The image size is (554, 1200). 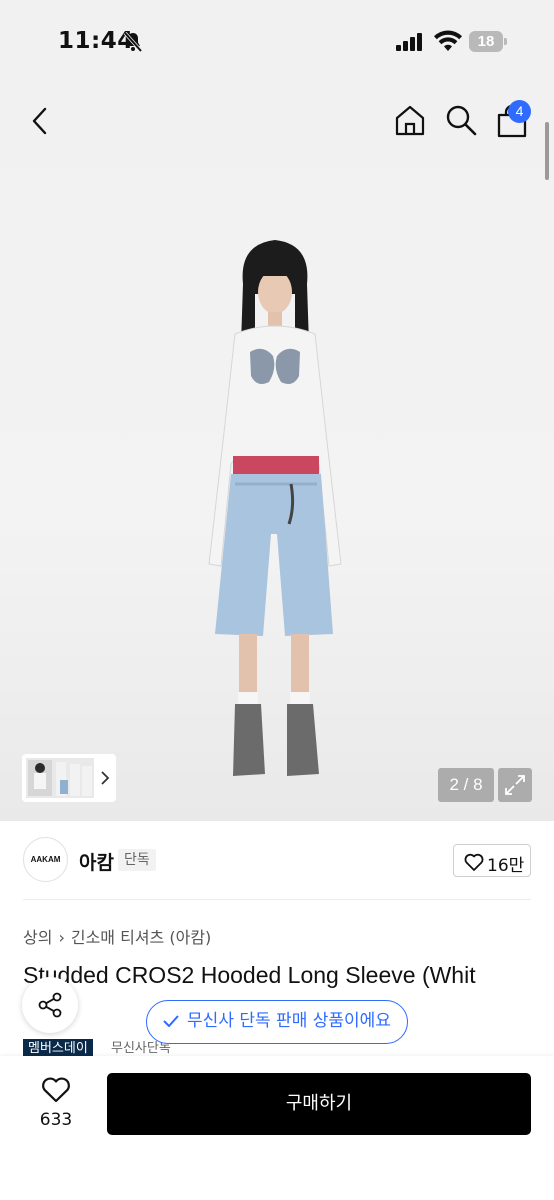 I want to click on brand-like-count: 16만, so click(x=506, y=866).